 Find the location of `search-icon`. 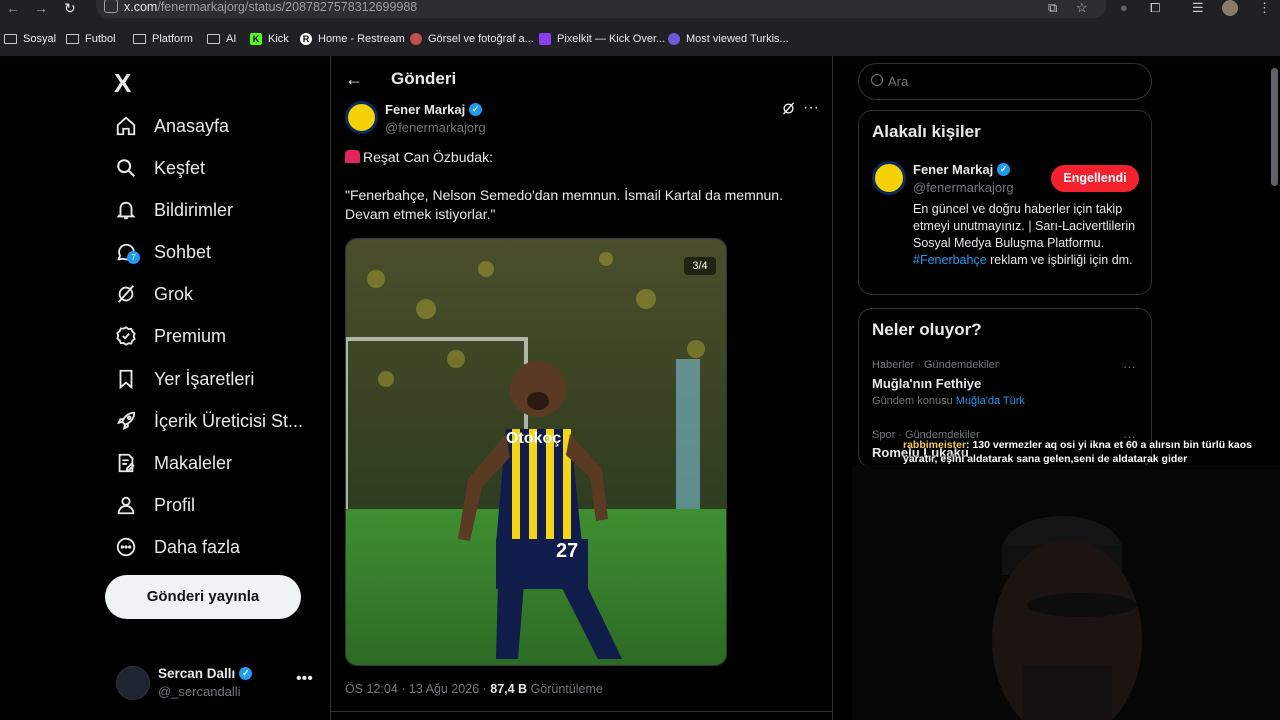

search-icon is located at coordinates (126, 168).